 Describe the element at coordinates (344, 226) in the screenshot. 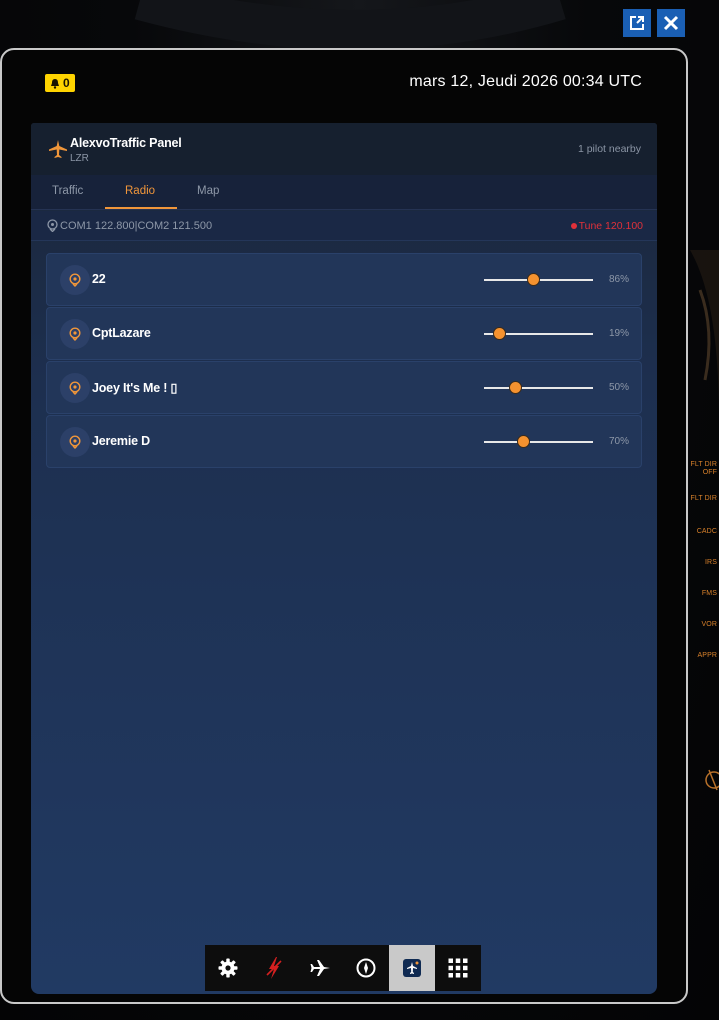

I see `com-frequency-bar: COM1 122.800|COM2 121.500 Tune 120.100` at that location.